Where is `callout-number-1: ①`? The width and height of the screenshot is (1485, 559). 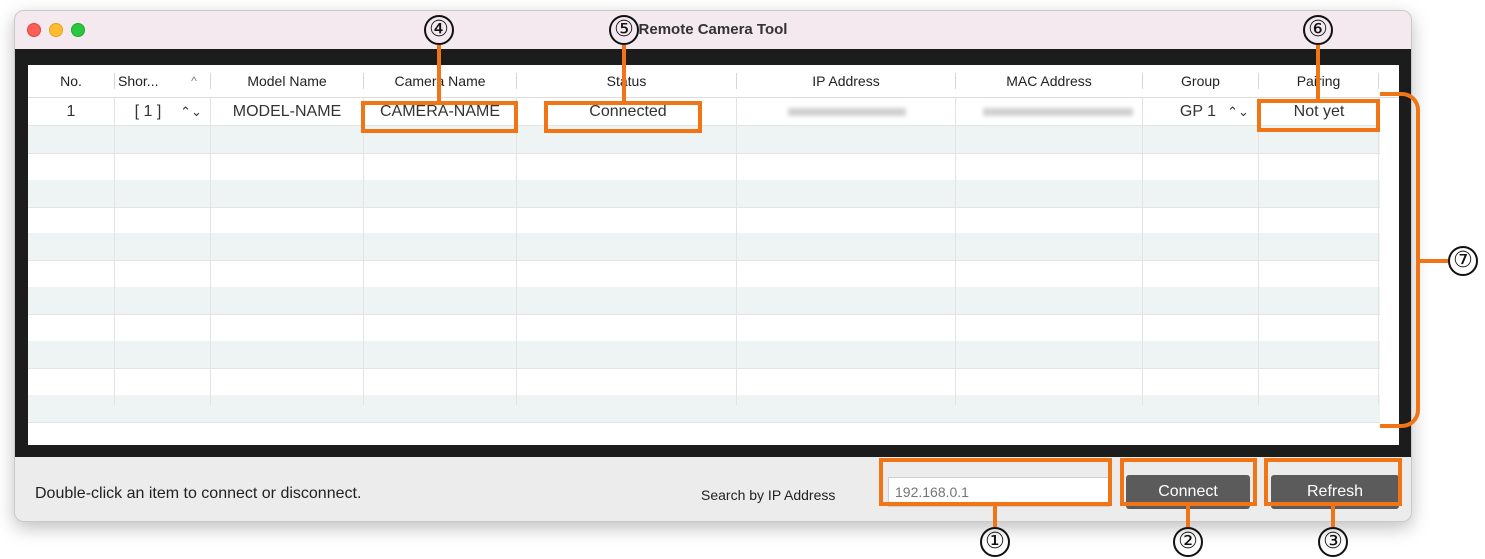 callout-number-1: ① is located at coordinates (995, 542).